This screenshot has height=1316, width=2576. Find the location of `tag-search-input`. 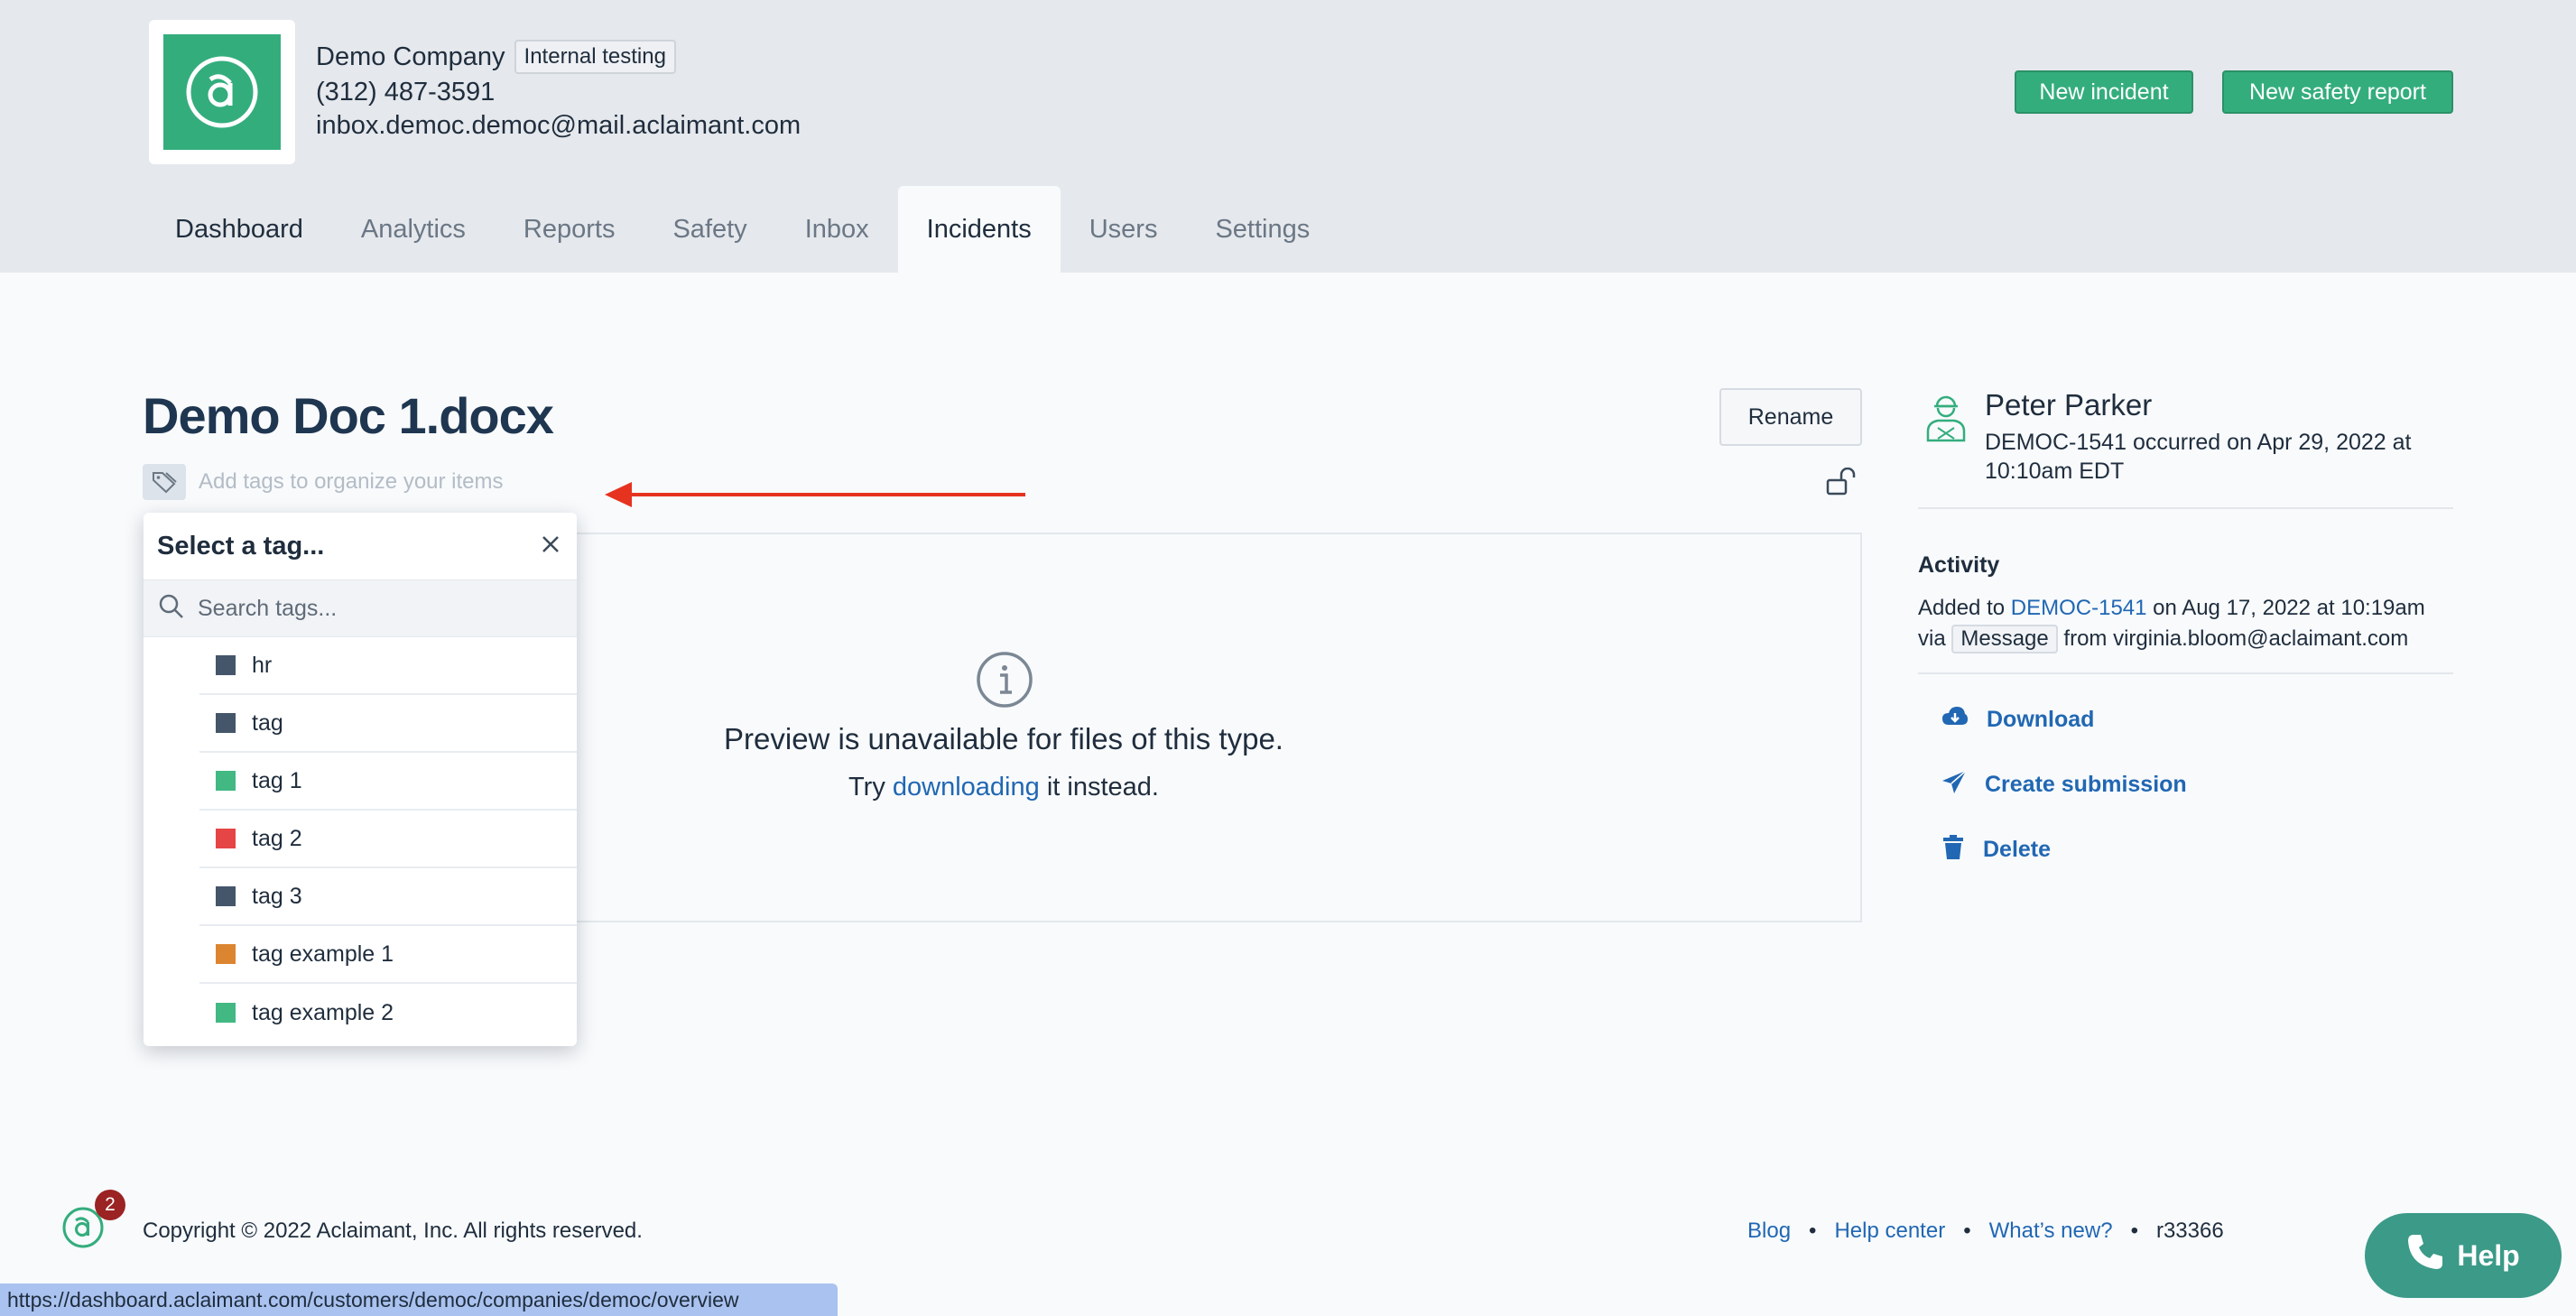

tag-search-input is located at coordinates (369, 608).